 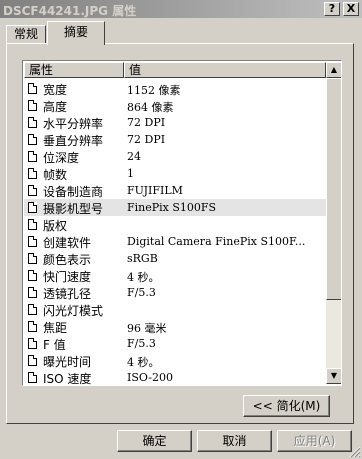 I want to click on list-row: 透镜孔径 F/5.3, so click(x=175, y=292).